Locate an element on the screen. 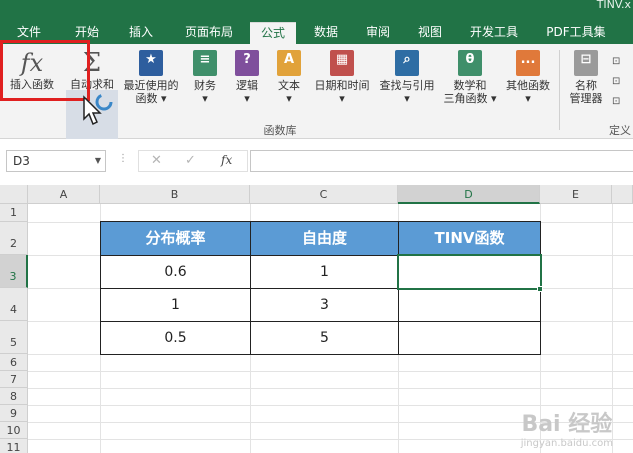  recent-functions-label-2: 函数 ▾ is located at coordinates (151, 98).